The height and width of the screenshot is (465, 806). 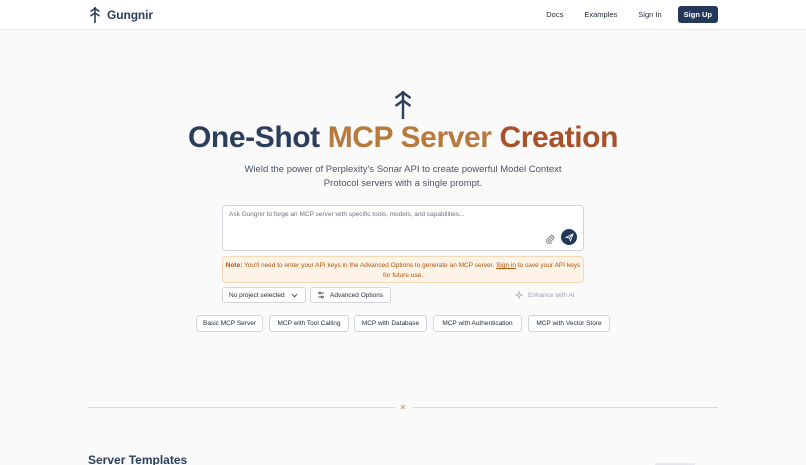 I want to click on section-divider-right, so click(x=565, y=407).